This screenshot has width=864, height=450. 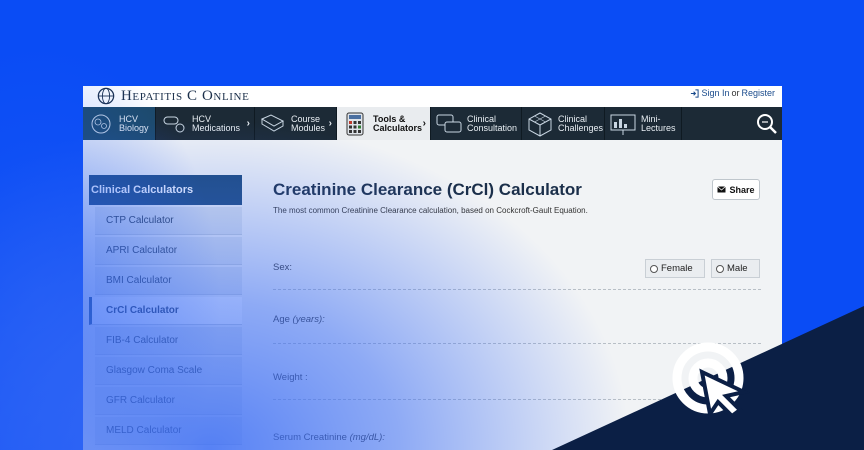 I want to click on sidebar-item-glasgow: Glasgow Coma Scale, so click(x=168, y=371).